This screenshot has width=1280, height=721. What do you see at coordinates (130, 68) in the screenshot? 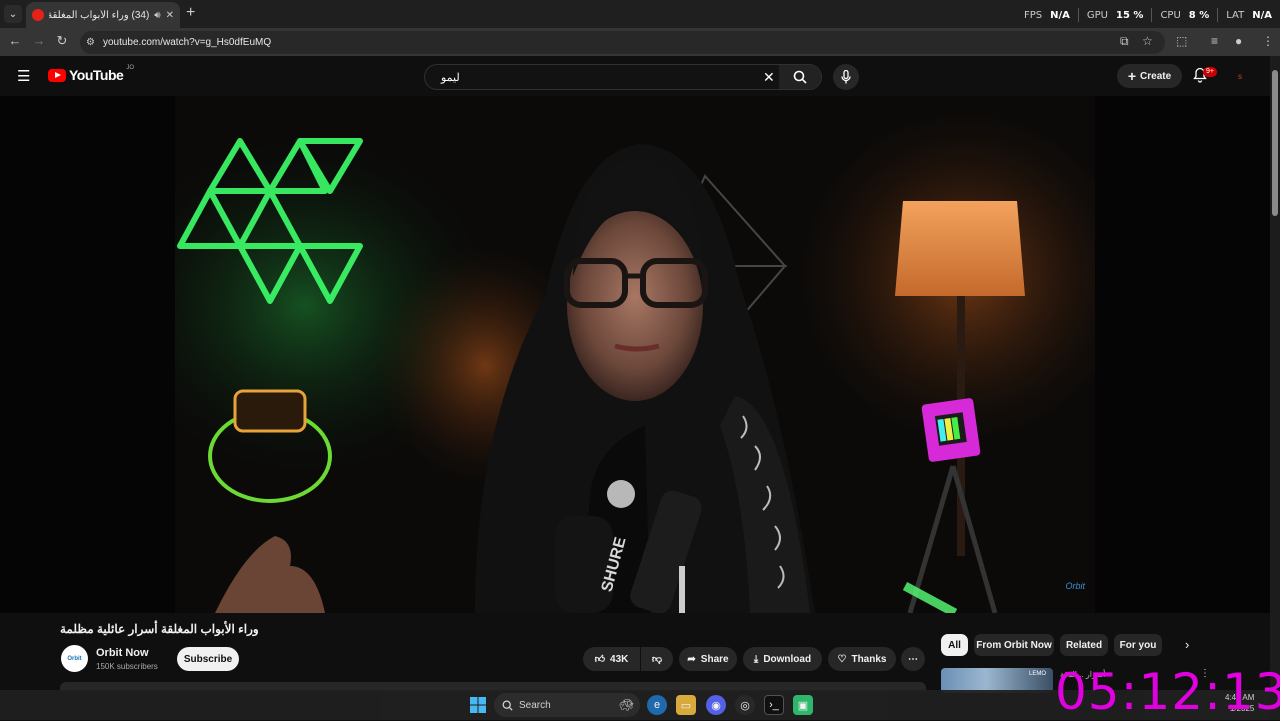
I see `country-code: JO` at bounding box center [130, 68].